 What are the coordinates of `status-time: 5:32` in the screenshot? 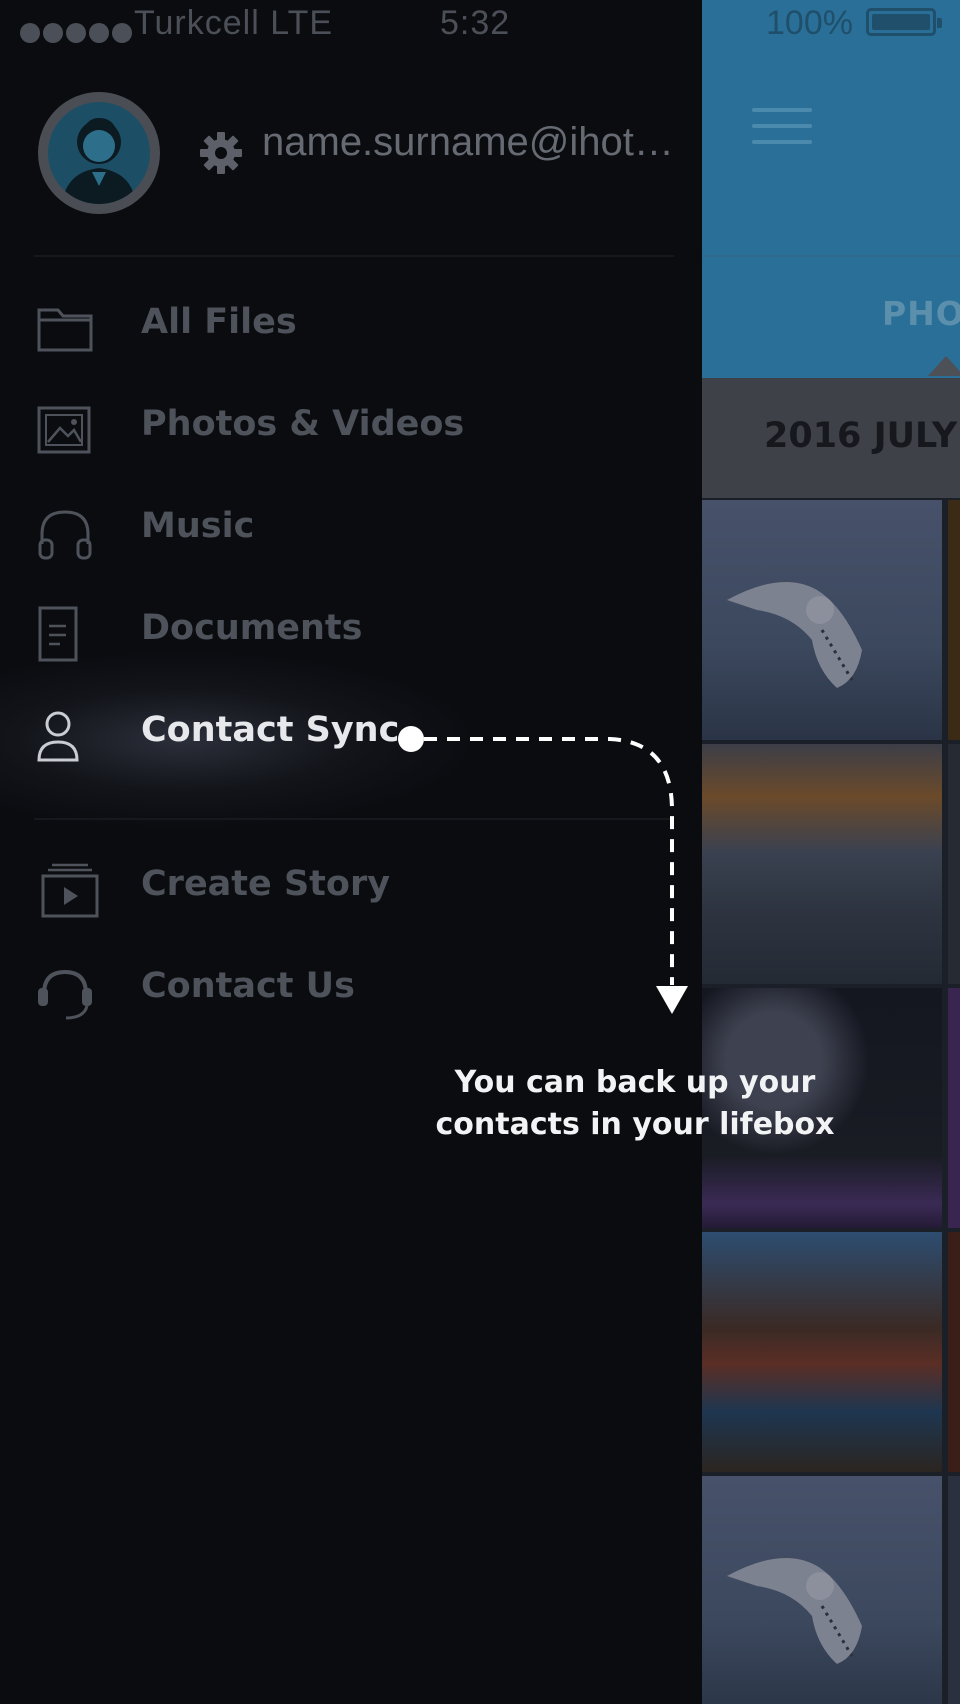 It's located at (475, 23).